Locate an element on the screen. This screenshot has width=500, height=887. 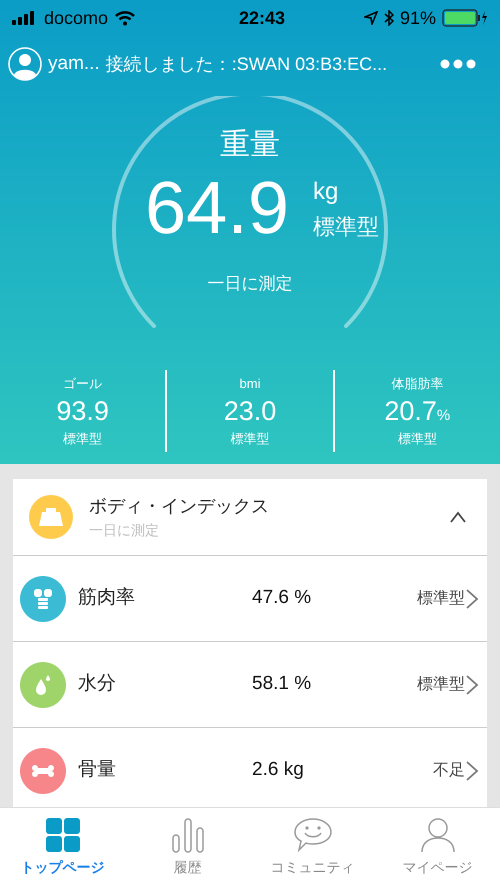
weight-icon is located at coordinates (51, 517).